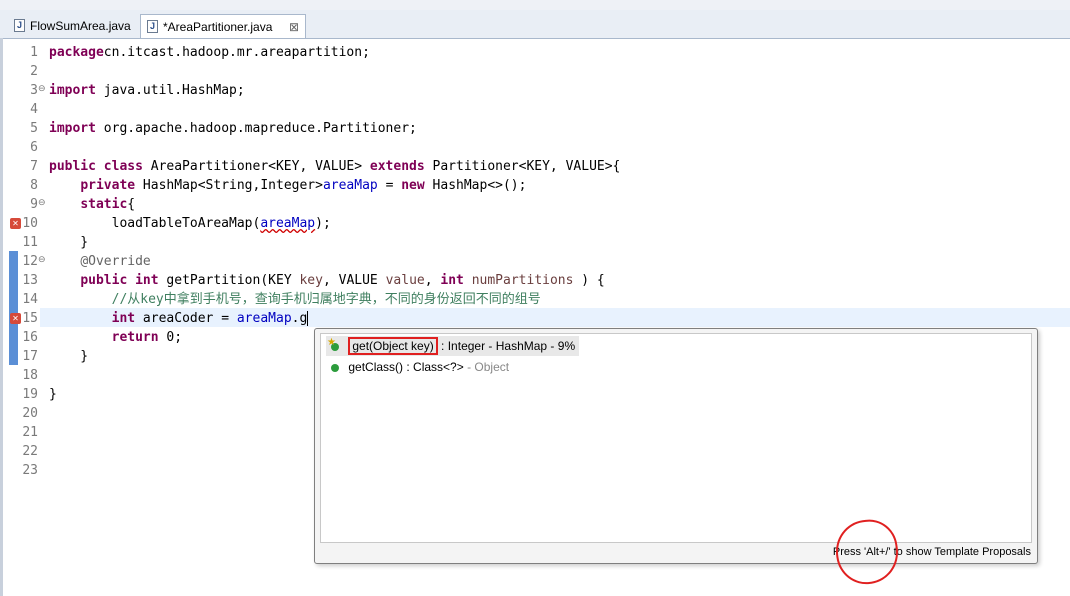  What do you see at coordinates (334, 242) in the screenshot?
I see `code-line: }` at bounding box center [334, 242].